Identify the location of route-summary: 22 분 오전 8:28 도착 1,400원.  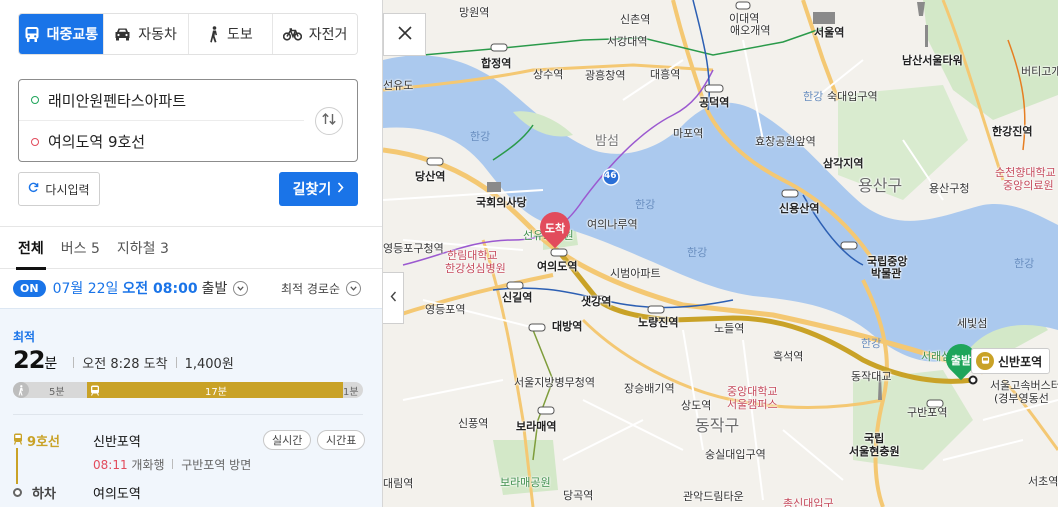
(123, 360).